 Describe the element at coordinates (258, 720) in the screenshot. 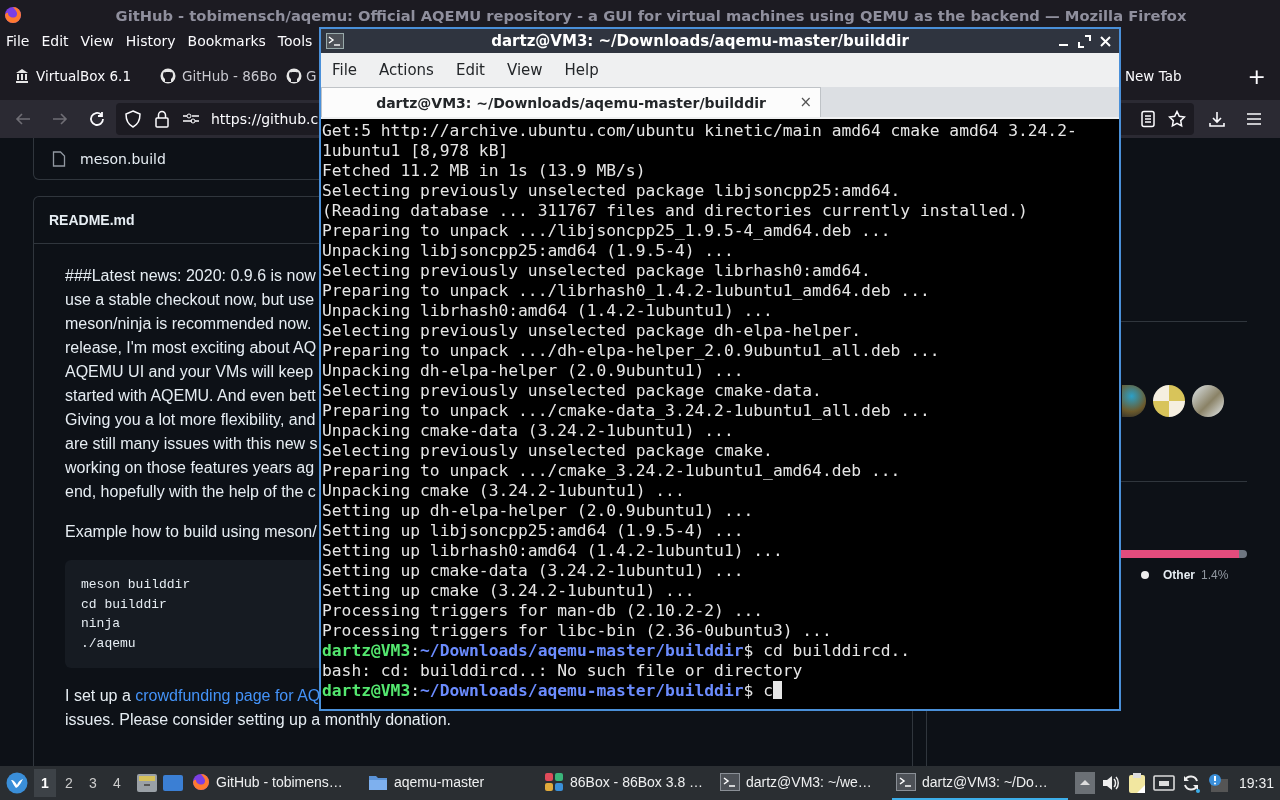

I see `paragraph-line: issues. Please consider setting up a monthly donation.` at that location.